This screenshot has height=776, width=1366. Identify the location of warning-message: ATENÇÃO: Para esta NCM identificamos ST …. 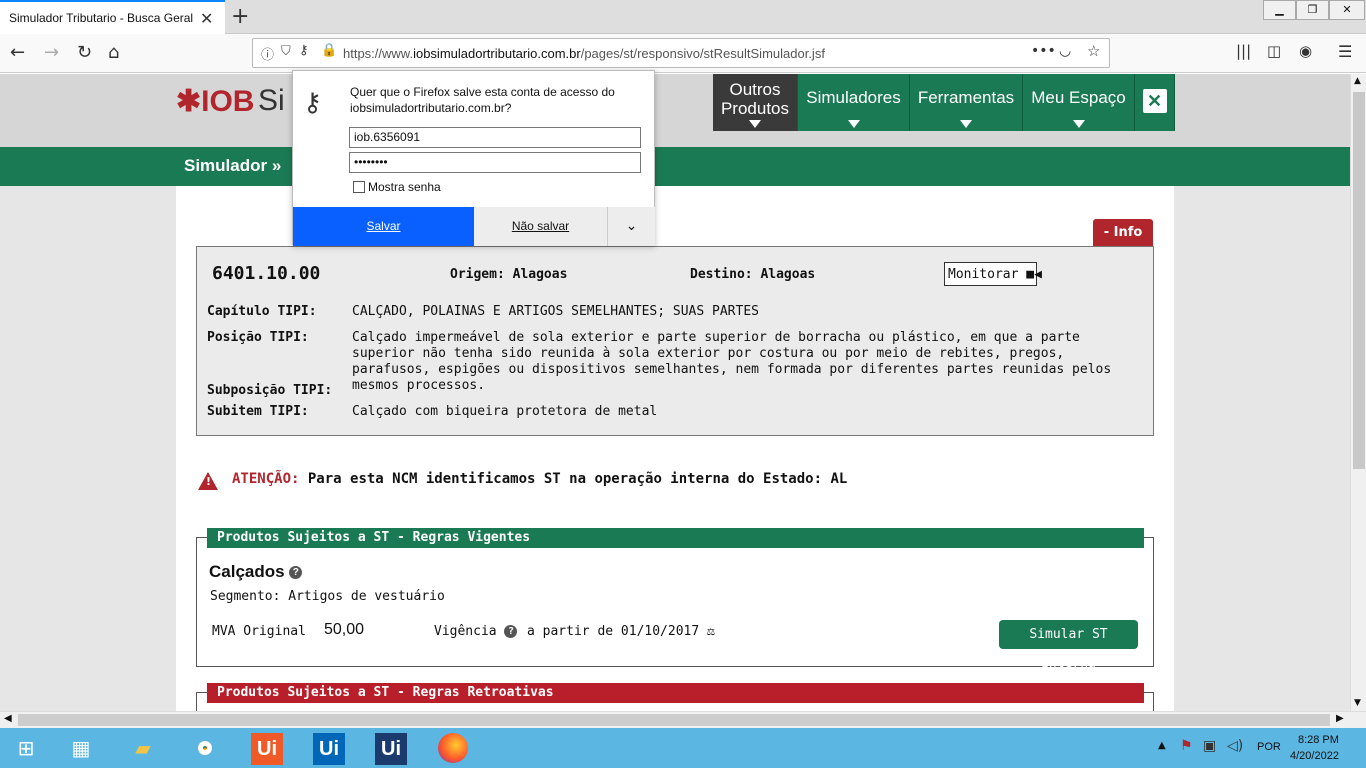
(540, 479).